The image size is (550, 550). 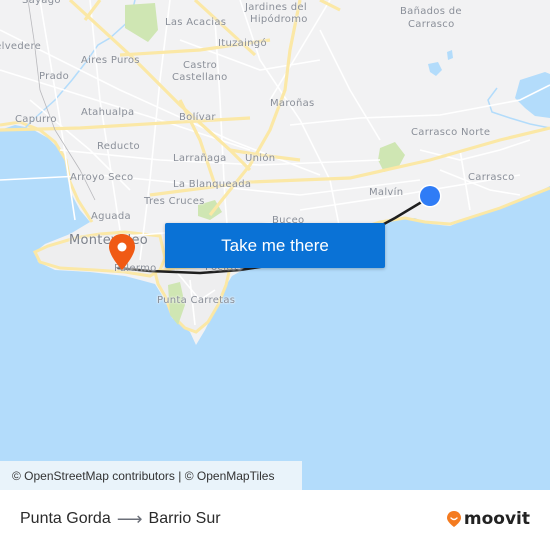 I want to click on route-title: Punta Gorda ⟶ Barrio Sur, so click(x=120, y=519).